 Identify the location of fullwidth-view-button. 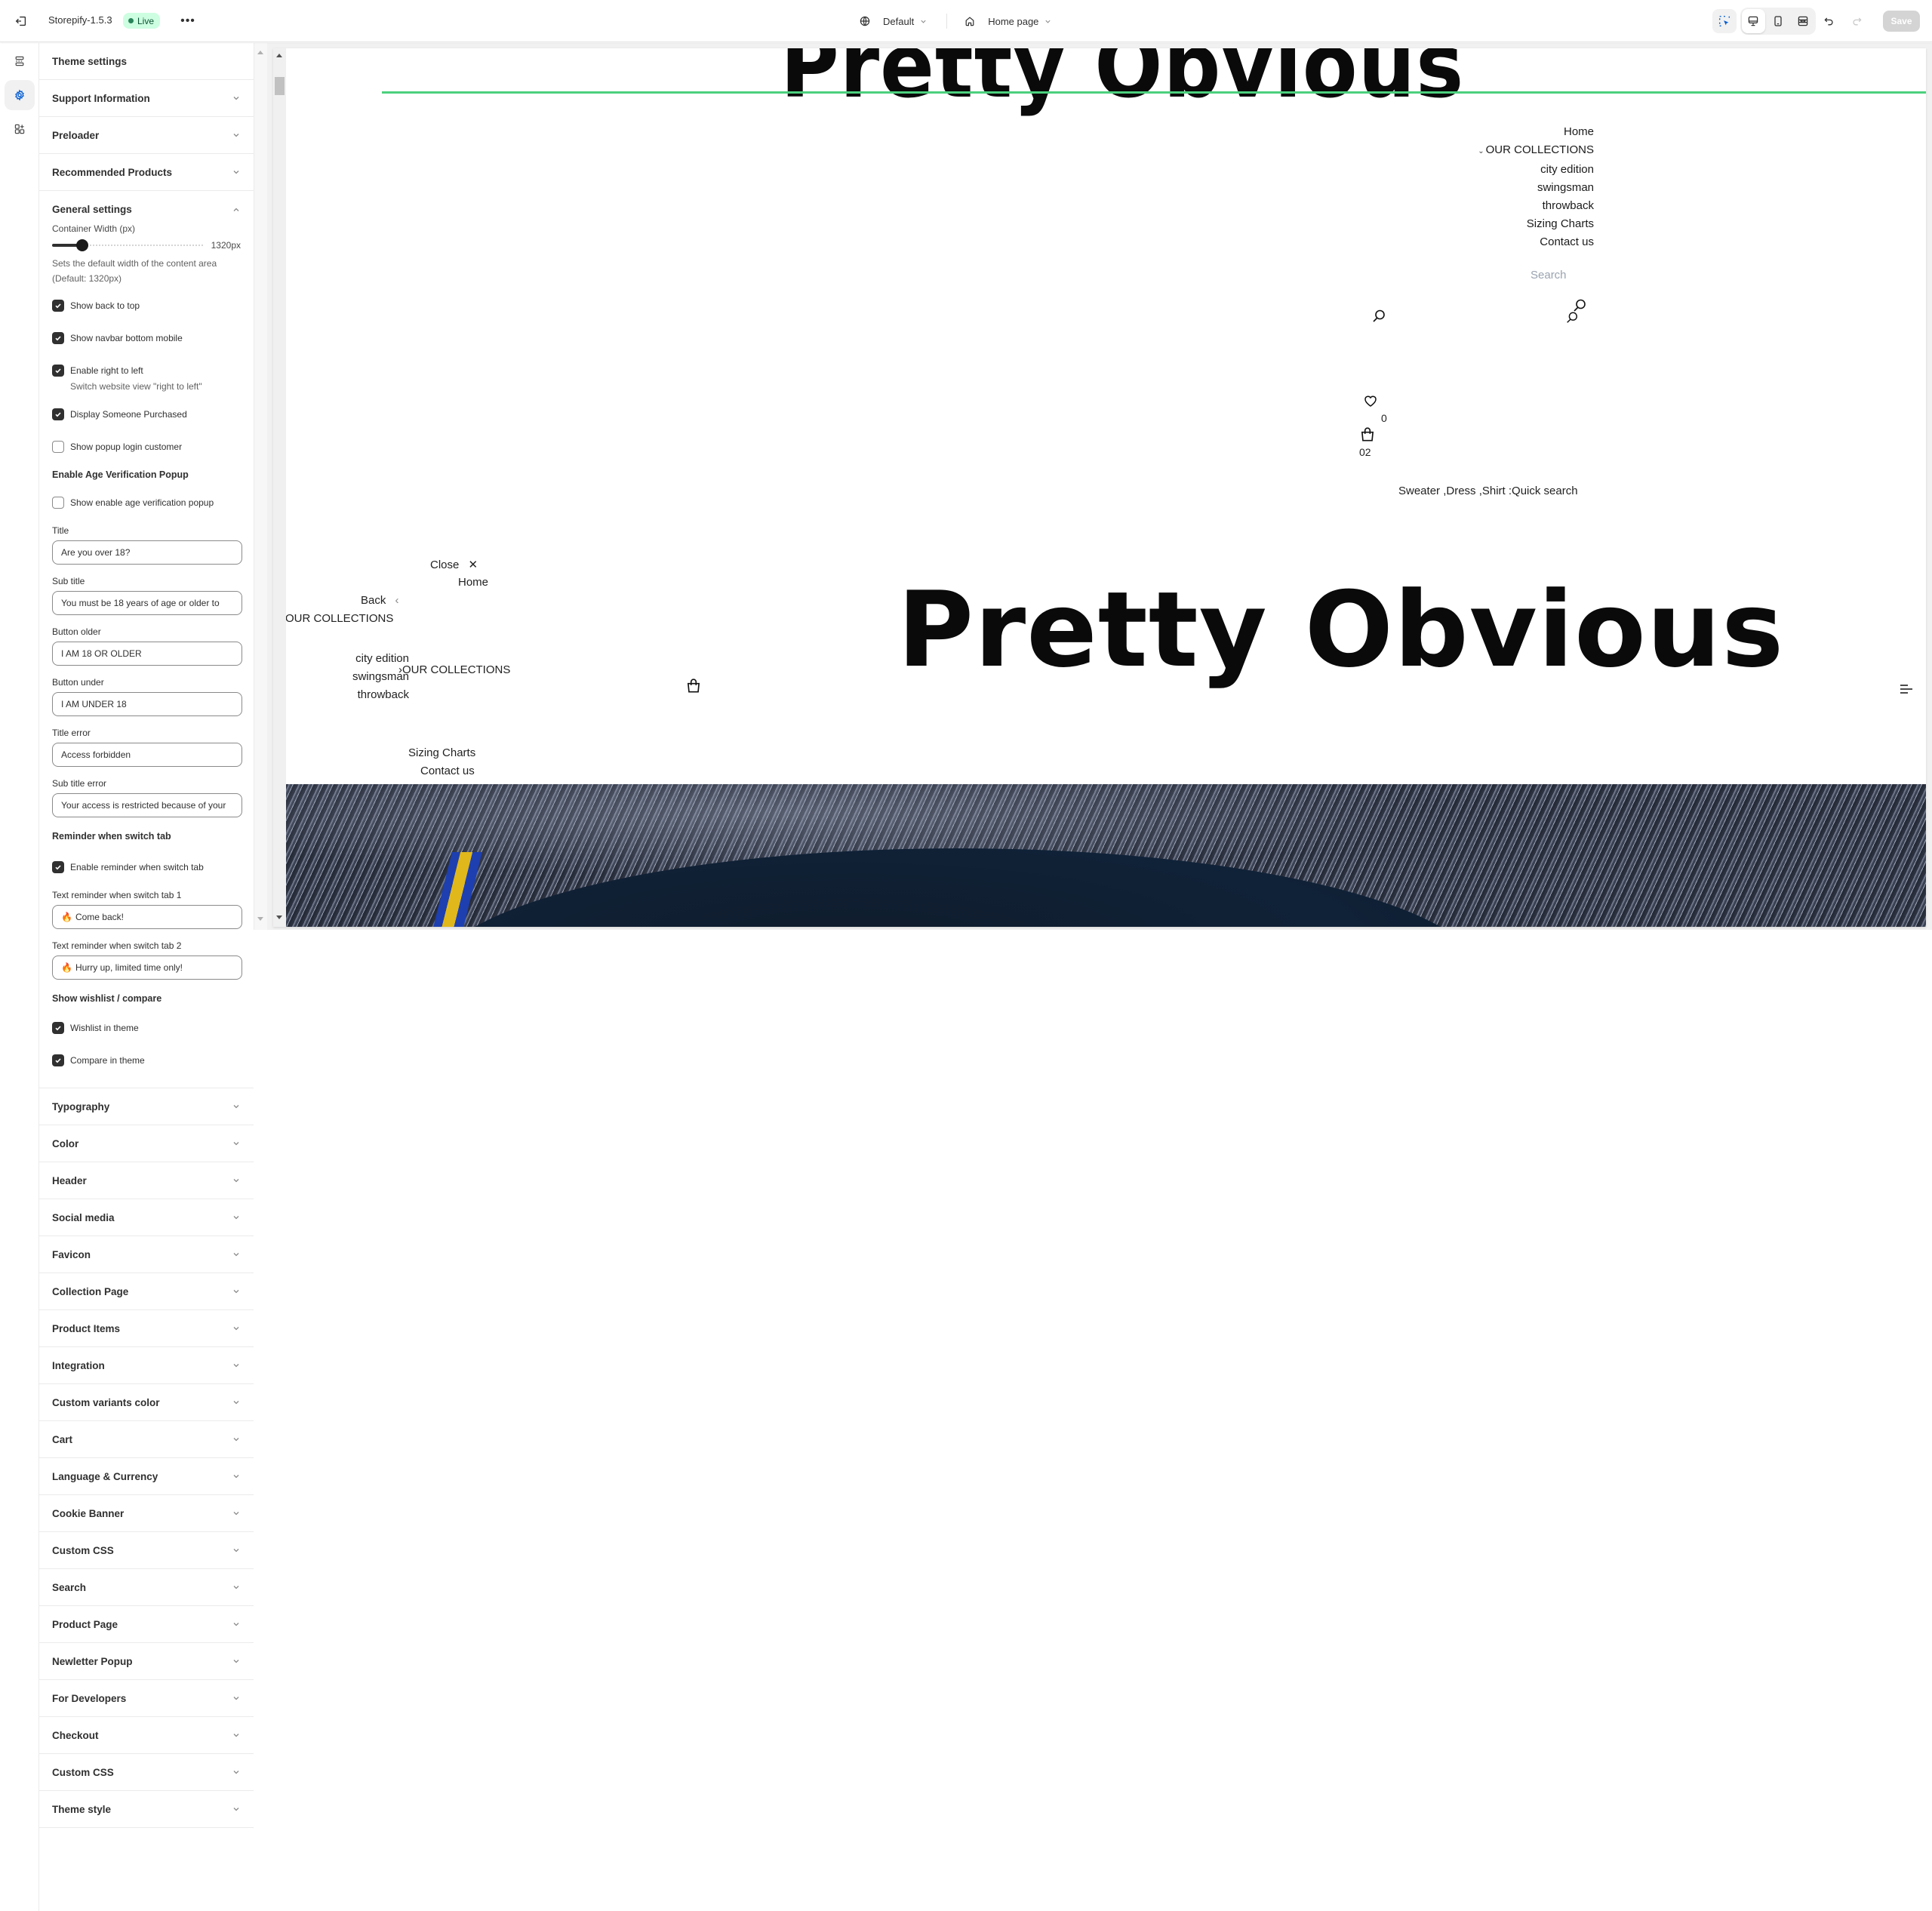
(1802, 21).